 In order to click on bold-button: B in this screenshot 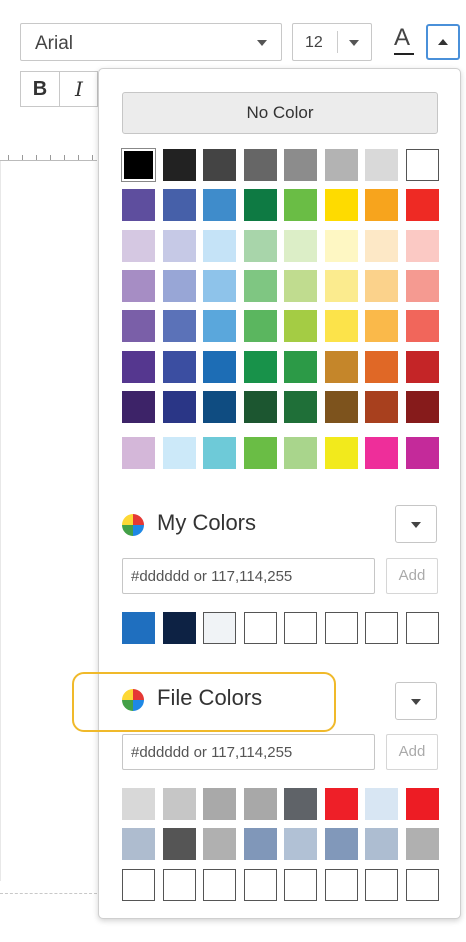, I will do `click(40, 89)`.